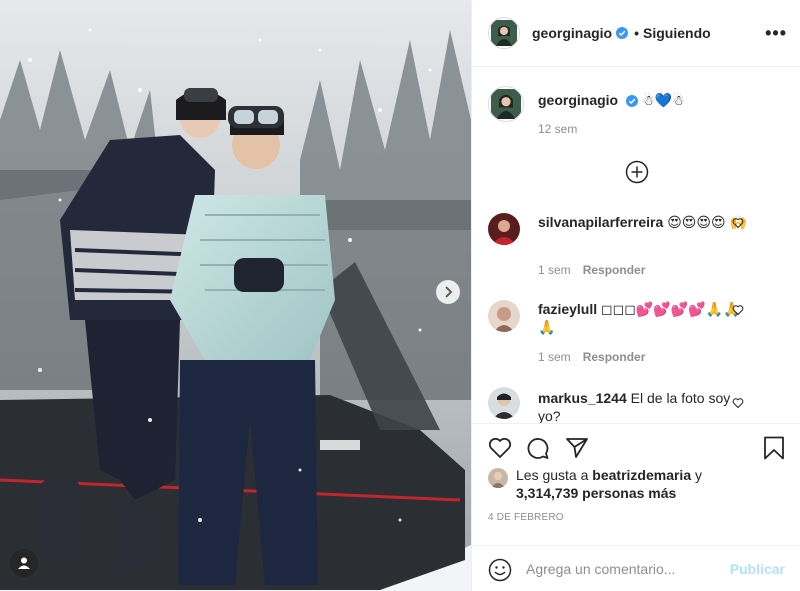  I want to click on comment-composer: Publicar, so click(636, 568).